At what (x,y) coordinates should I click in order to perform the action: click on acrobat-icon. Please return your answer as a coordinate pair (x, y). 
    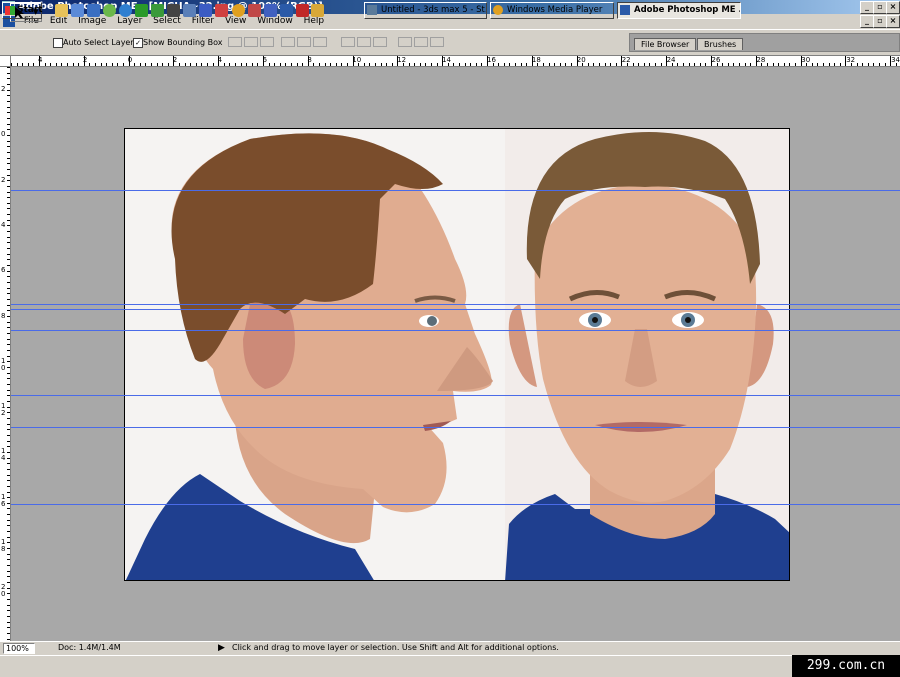
    Looking at the image, I should click on (302, 10).